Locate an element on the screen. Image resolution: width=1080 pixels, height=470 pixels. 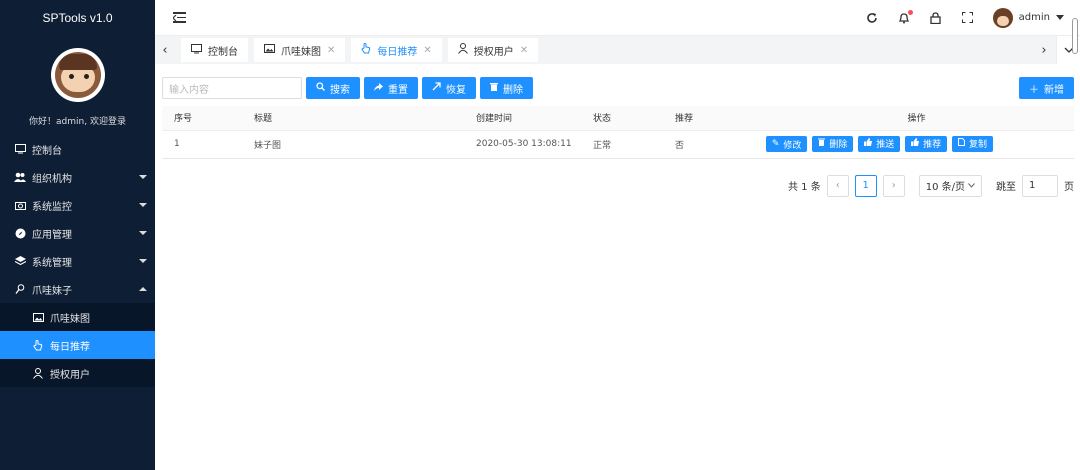
tab-dashboard: 控制台 is located at coordinates (214, 50).